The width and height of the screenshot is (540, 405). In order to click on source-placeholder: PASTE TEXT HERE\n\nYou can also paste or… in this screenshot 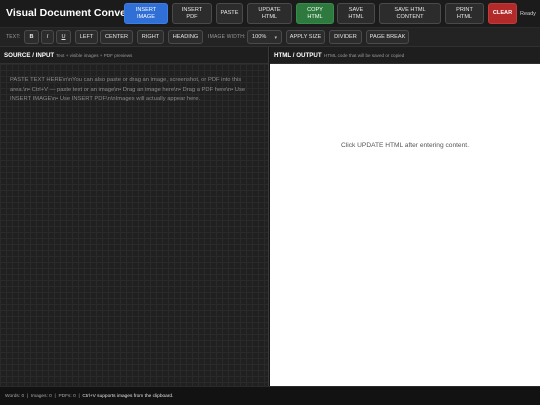, I will do `click(128, 89)`.